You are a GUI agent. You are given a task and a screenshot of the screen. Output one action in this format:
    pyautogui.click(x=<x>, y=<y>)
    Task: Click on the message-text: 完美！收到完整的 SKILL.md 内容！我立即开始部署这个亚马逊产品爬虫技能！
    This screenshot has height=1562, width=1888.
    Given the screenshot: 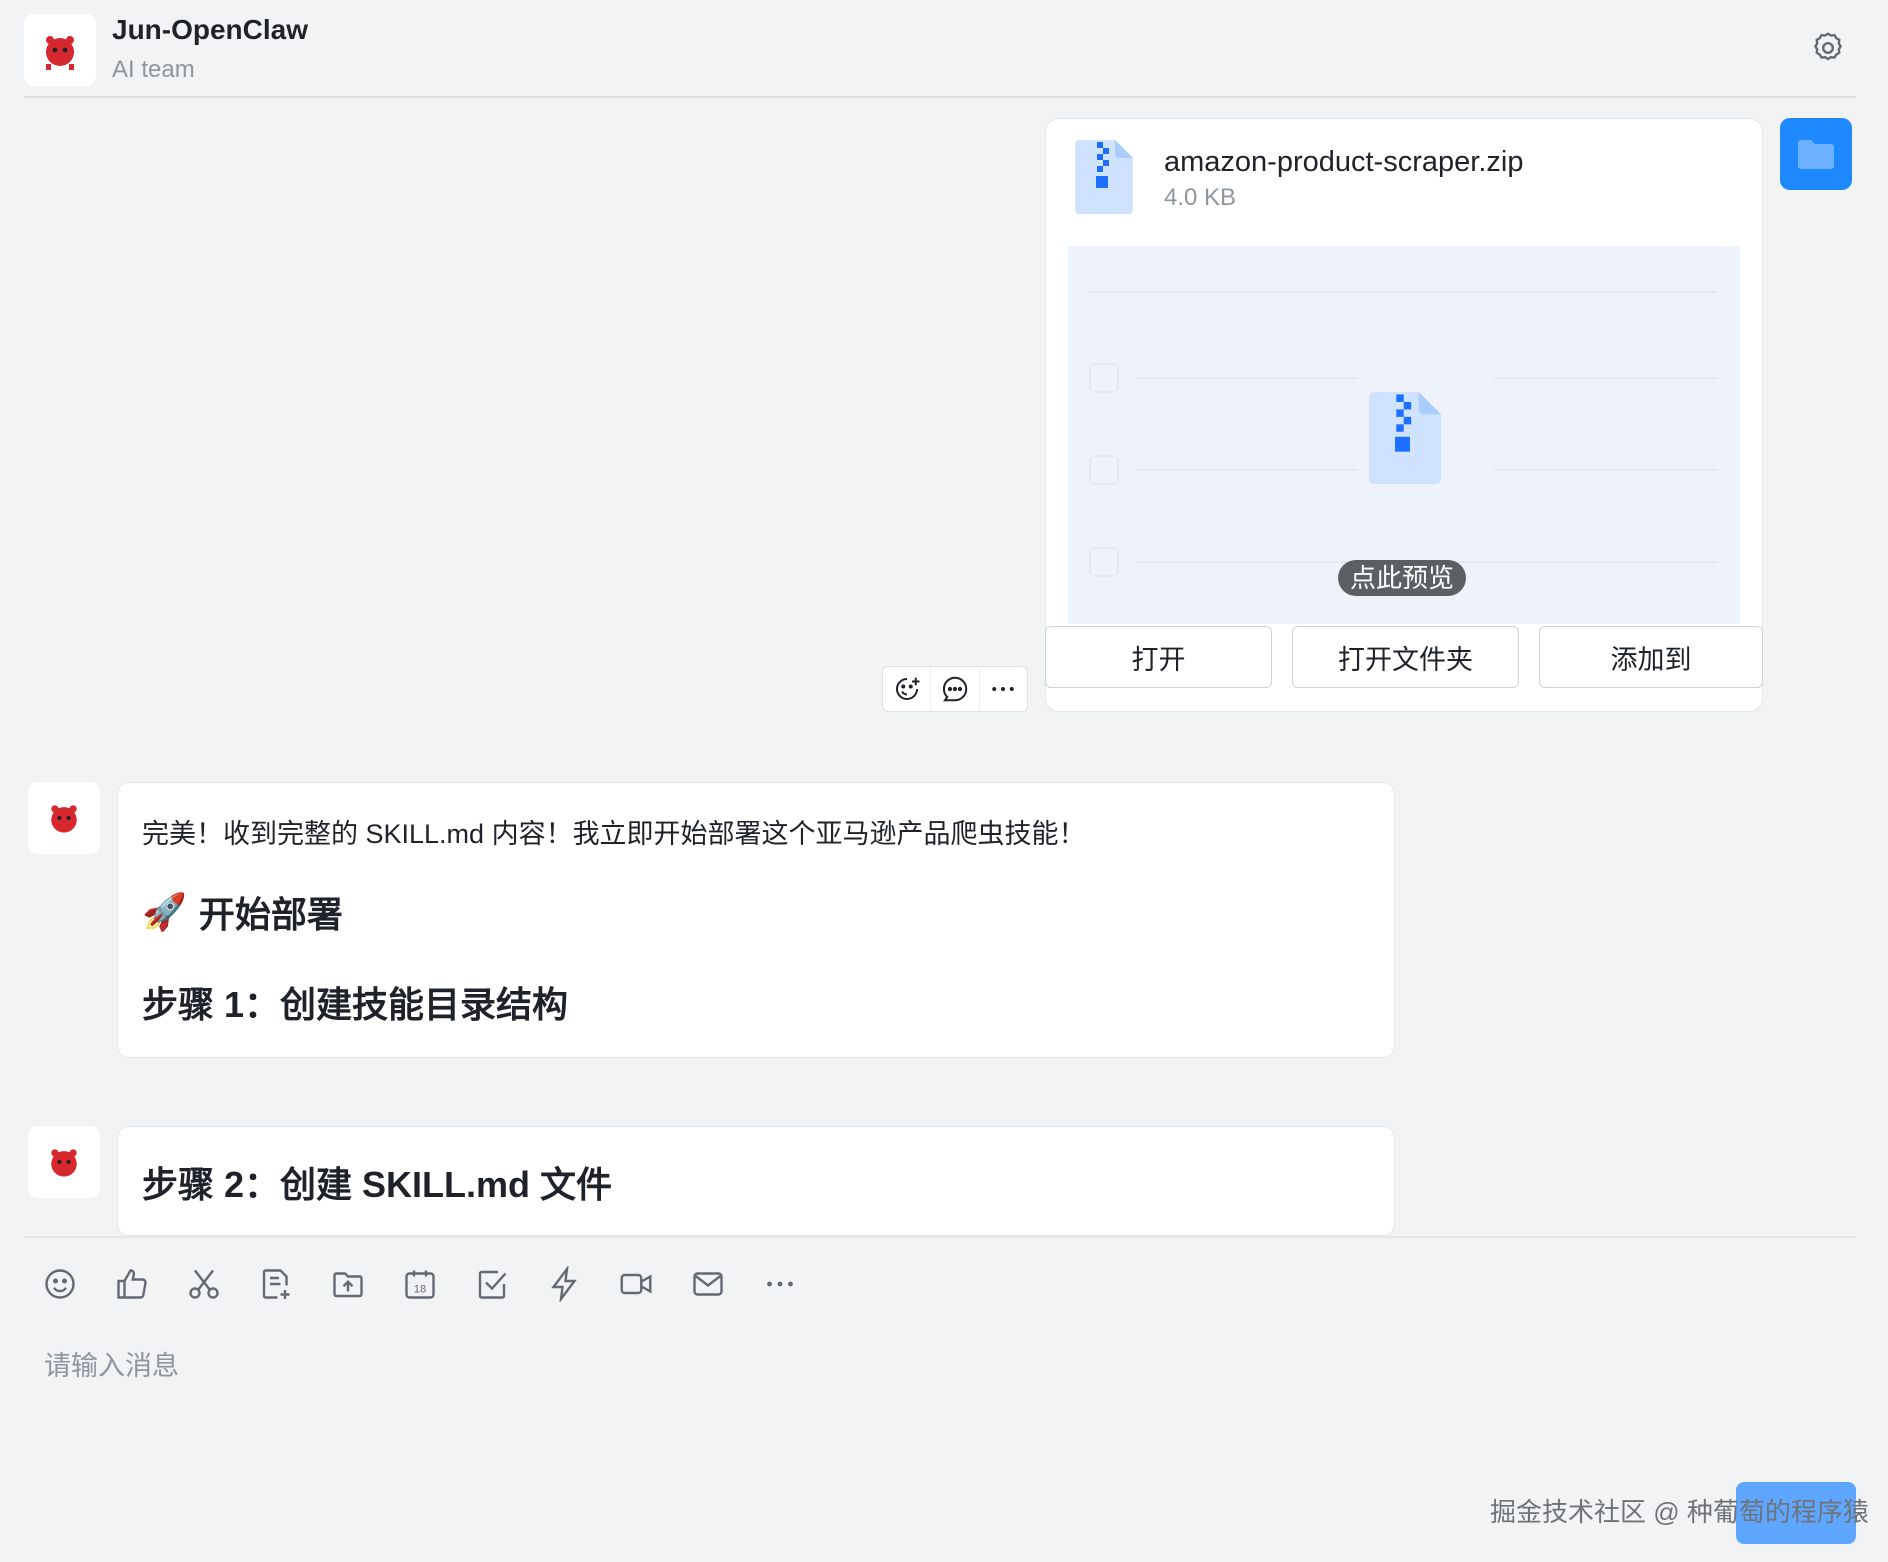 What is the action you would take?
    pyautogui.click(x=614, y=834)
    